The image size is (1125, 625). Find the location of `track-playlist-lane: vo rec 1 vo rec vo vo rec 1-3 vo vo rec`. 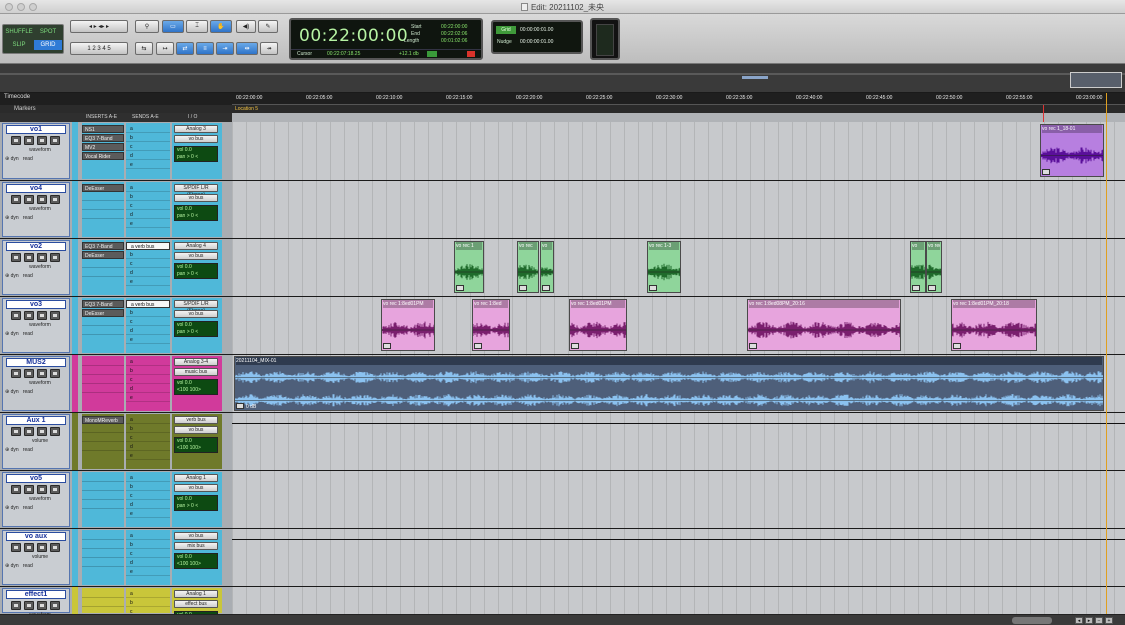

track-playlist-lane: vo rec 1 vo rec vo vo rec 1-3 vo vo rec is located at coordinates (678, 267).